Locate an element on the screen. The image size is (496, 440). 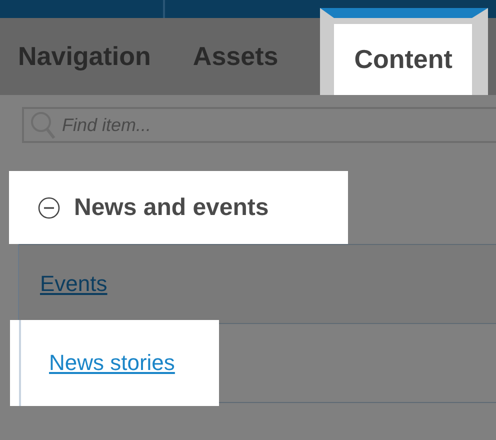
section-title: News and events is located at coordinates (171, 208).